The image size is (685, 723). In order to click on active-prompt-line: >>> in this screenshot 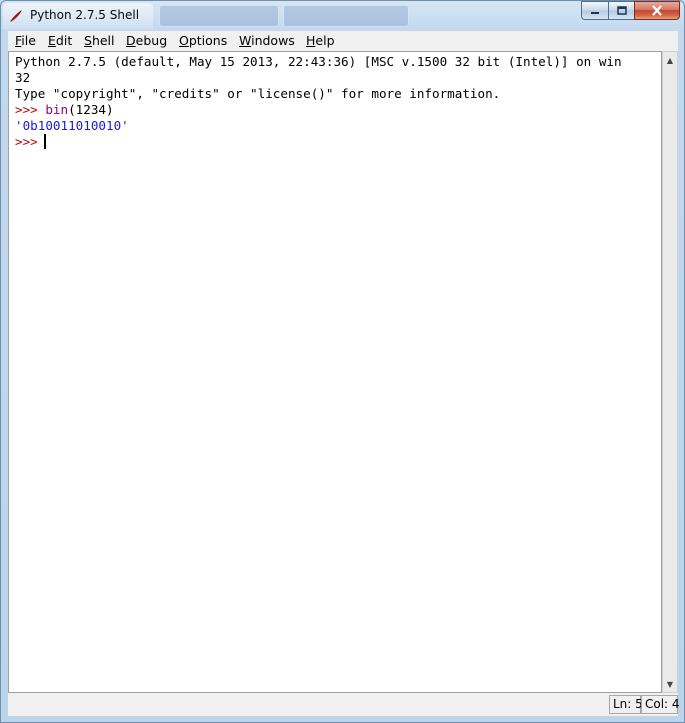, I will do `click(30, 142)`.